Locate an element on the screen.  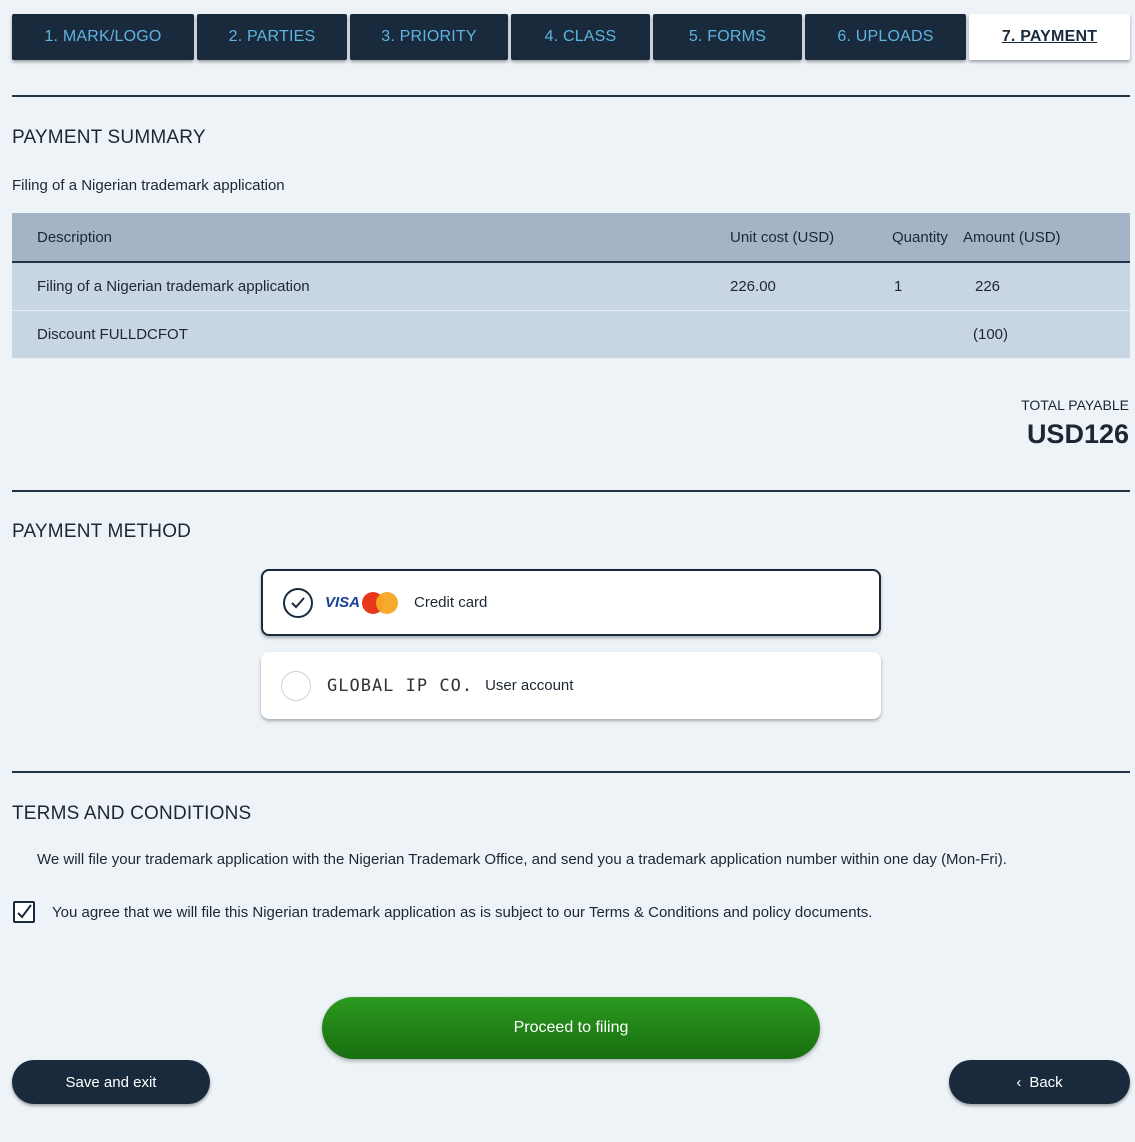
total-payable-value: USD126 is located at coordinates (1077, 434).